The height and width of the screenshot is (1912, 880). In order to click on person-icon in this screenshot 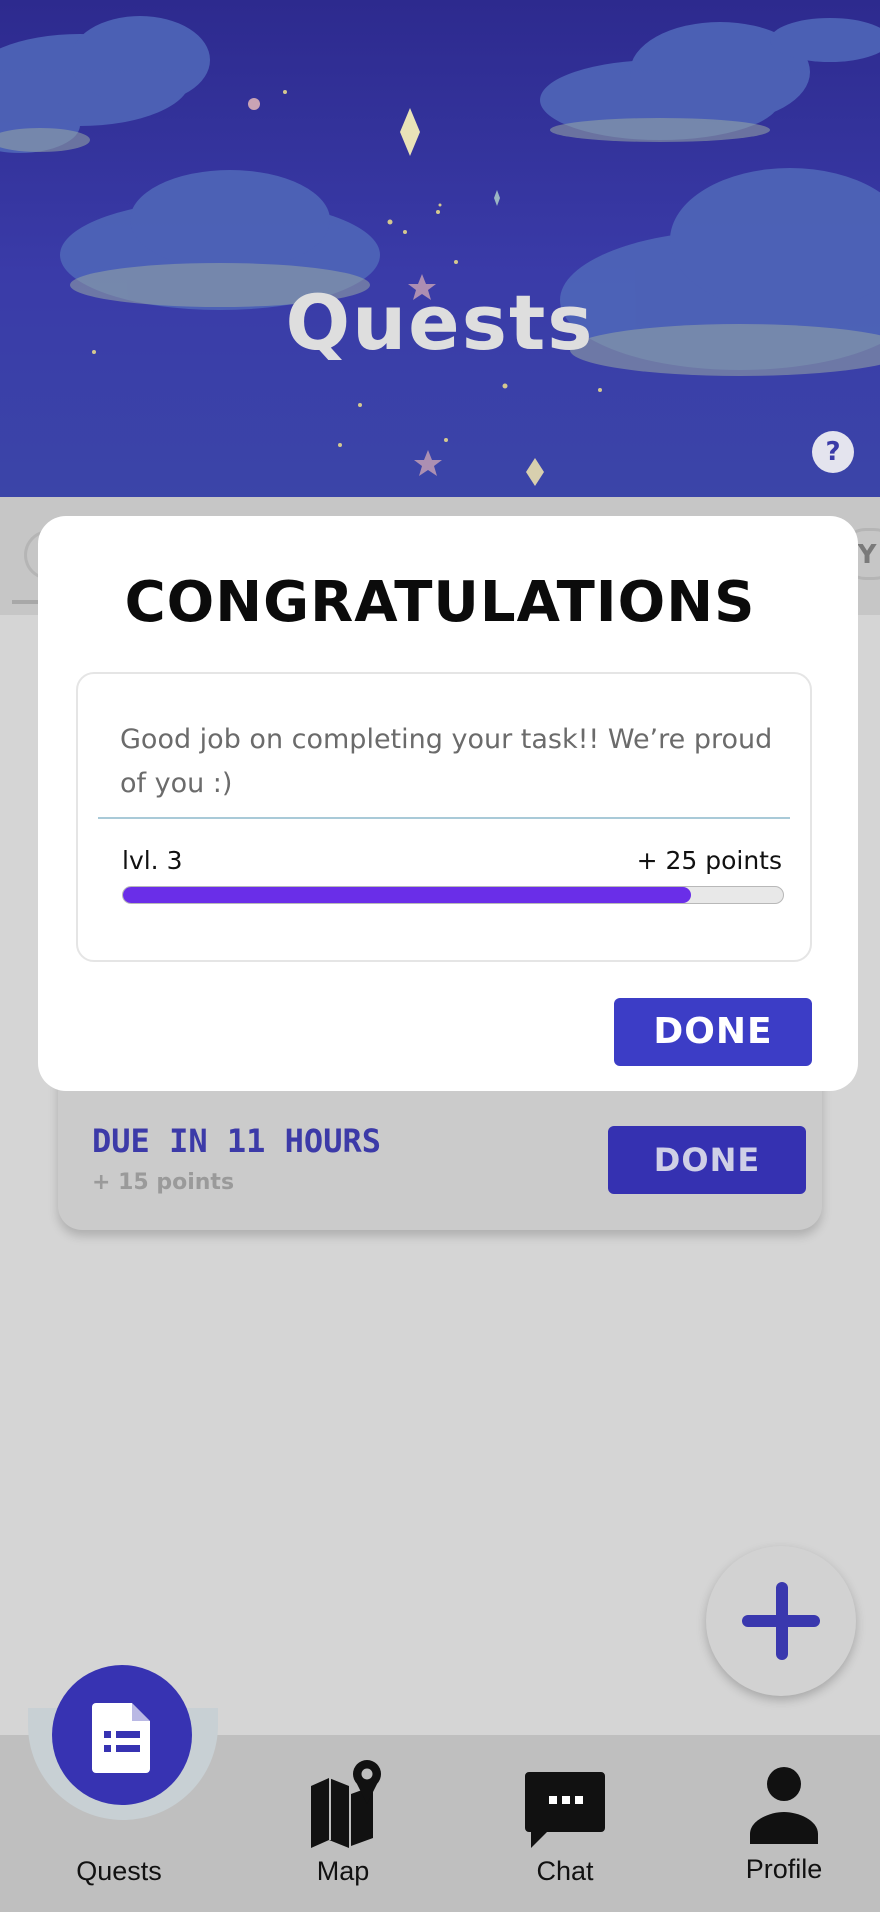, I will do `click(784, 1805)`.